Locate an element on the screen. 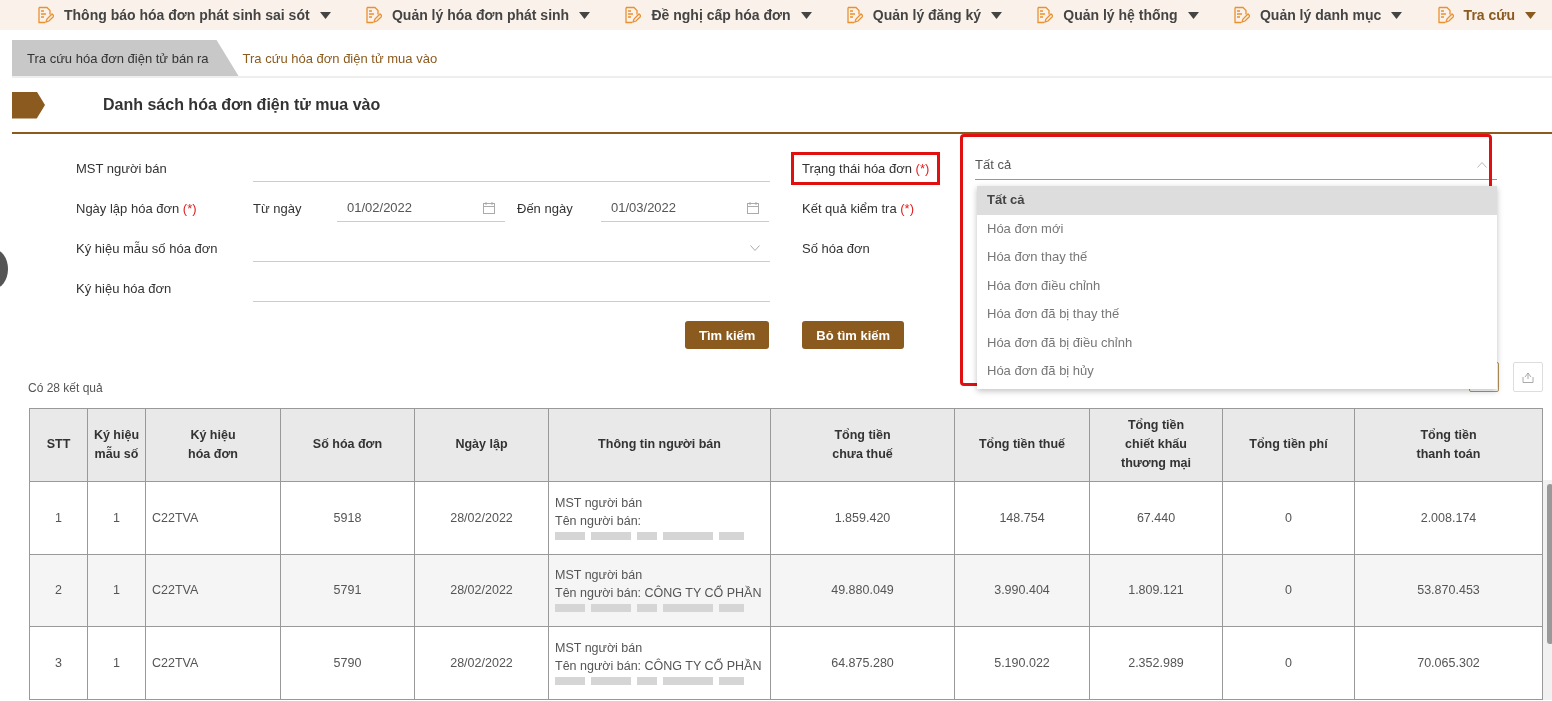 The width and height of the screenshot is (1552, 701). table-cell: 64.875.280 is located at coordinates (862, 663).